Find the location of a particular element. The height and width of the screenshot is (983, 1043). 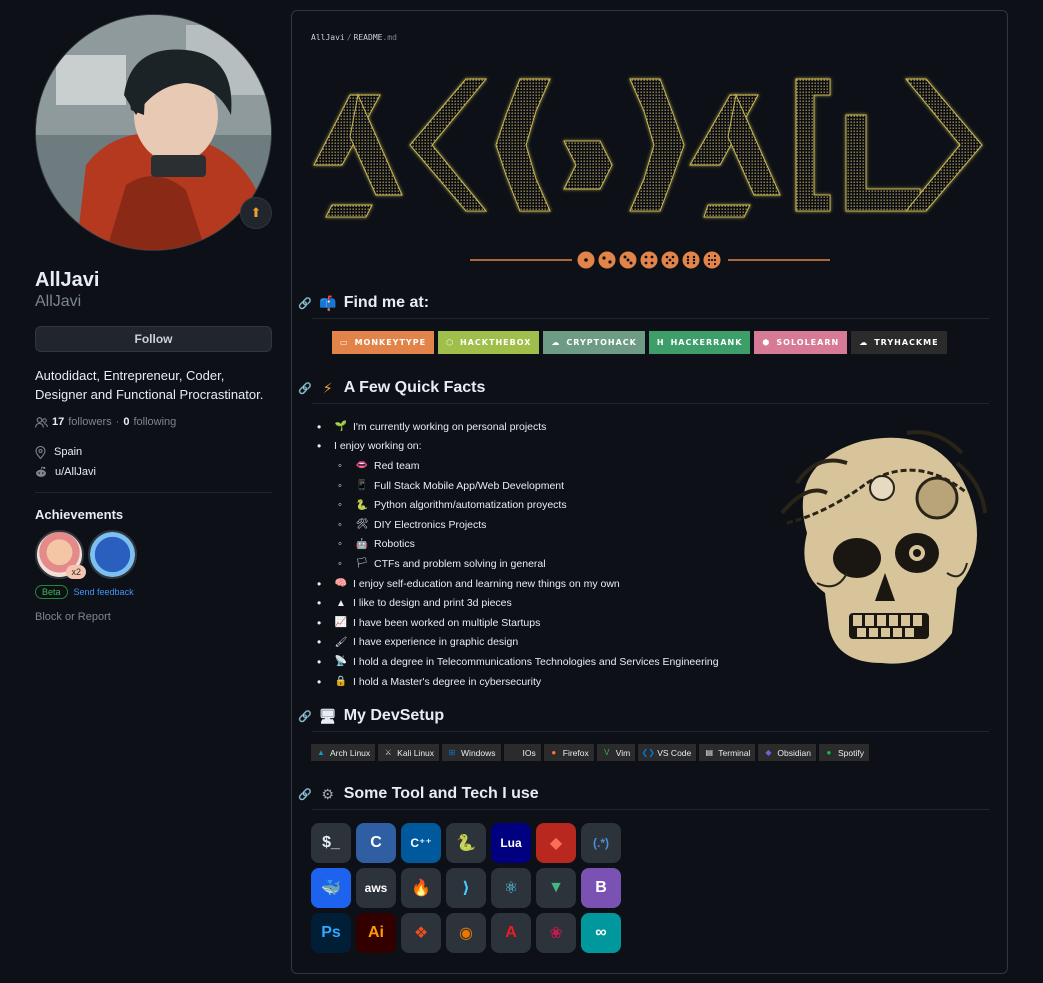

firebase-icon: 🔥 is located at coordinates (421, 888).